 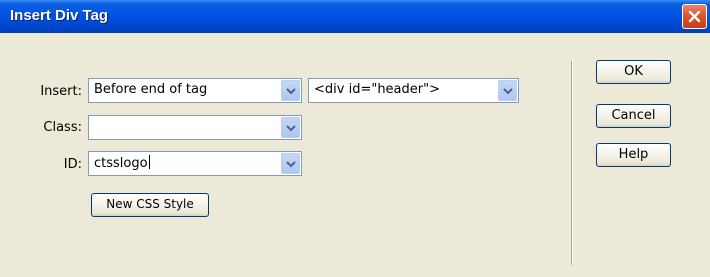 I want to click on id-value-text: ctsslogo, so click(x=121, y=163).